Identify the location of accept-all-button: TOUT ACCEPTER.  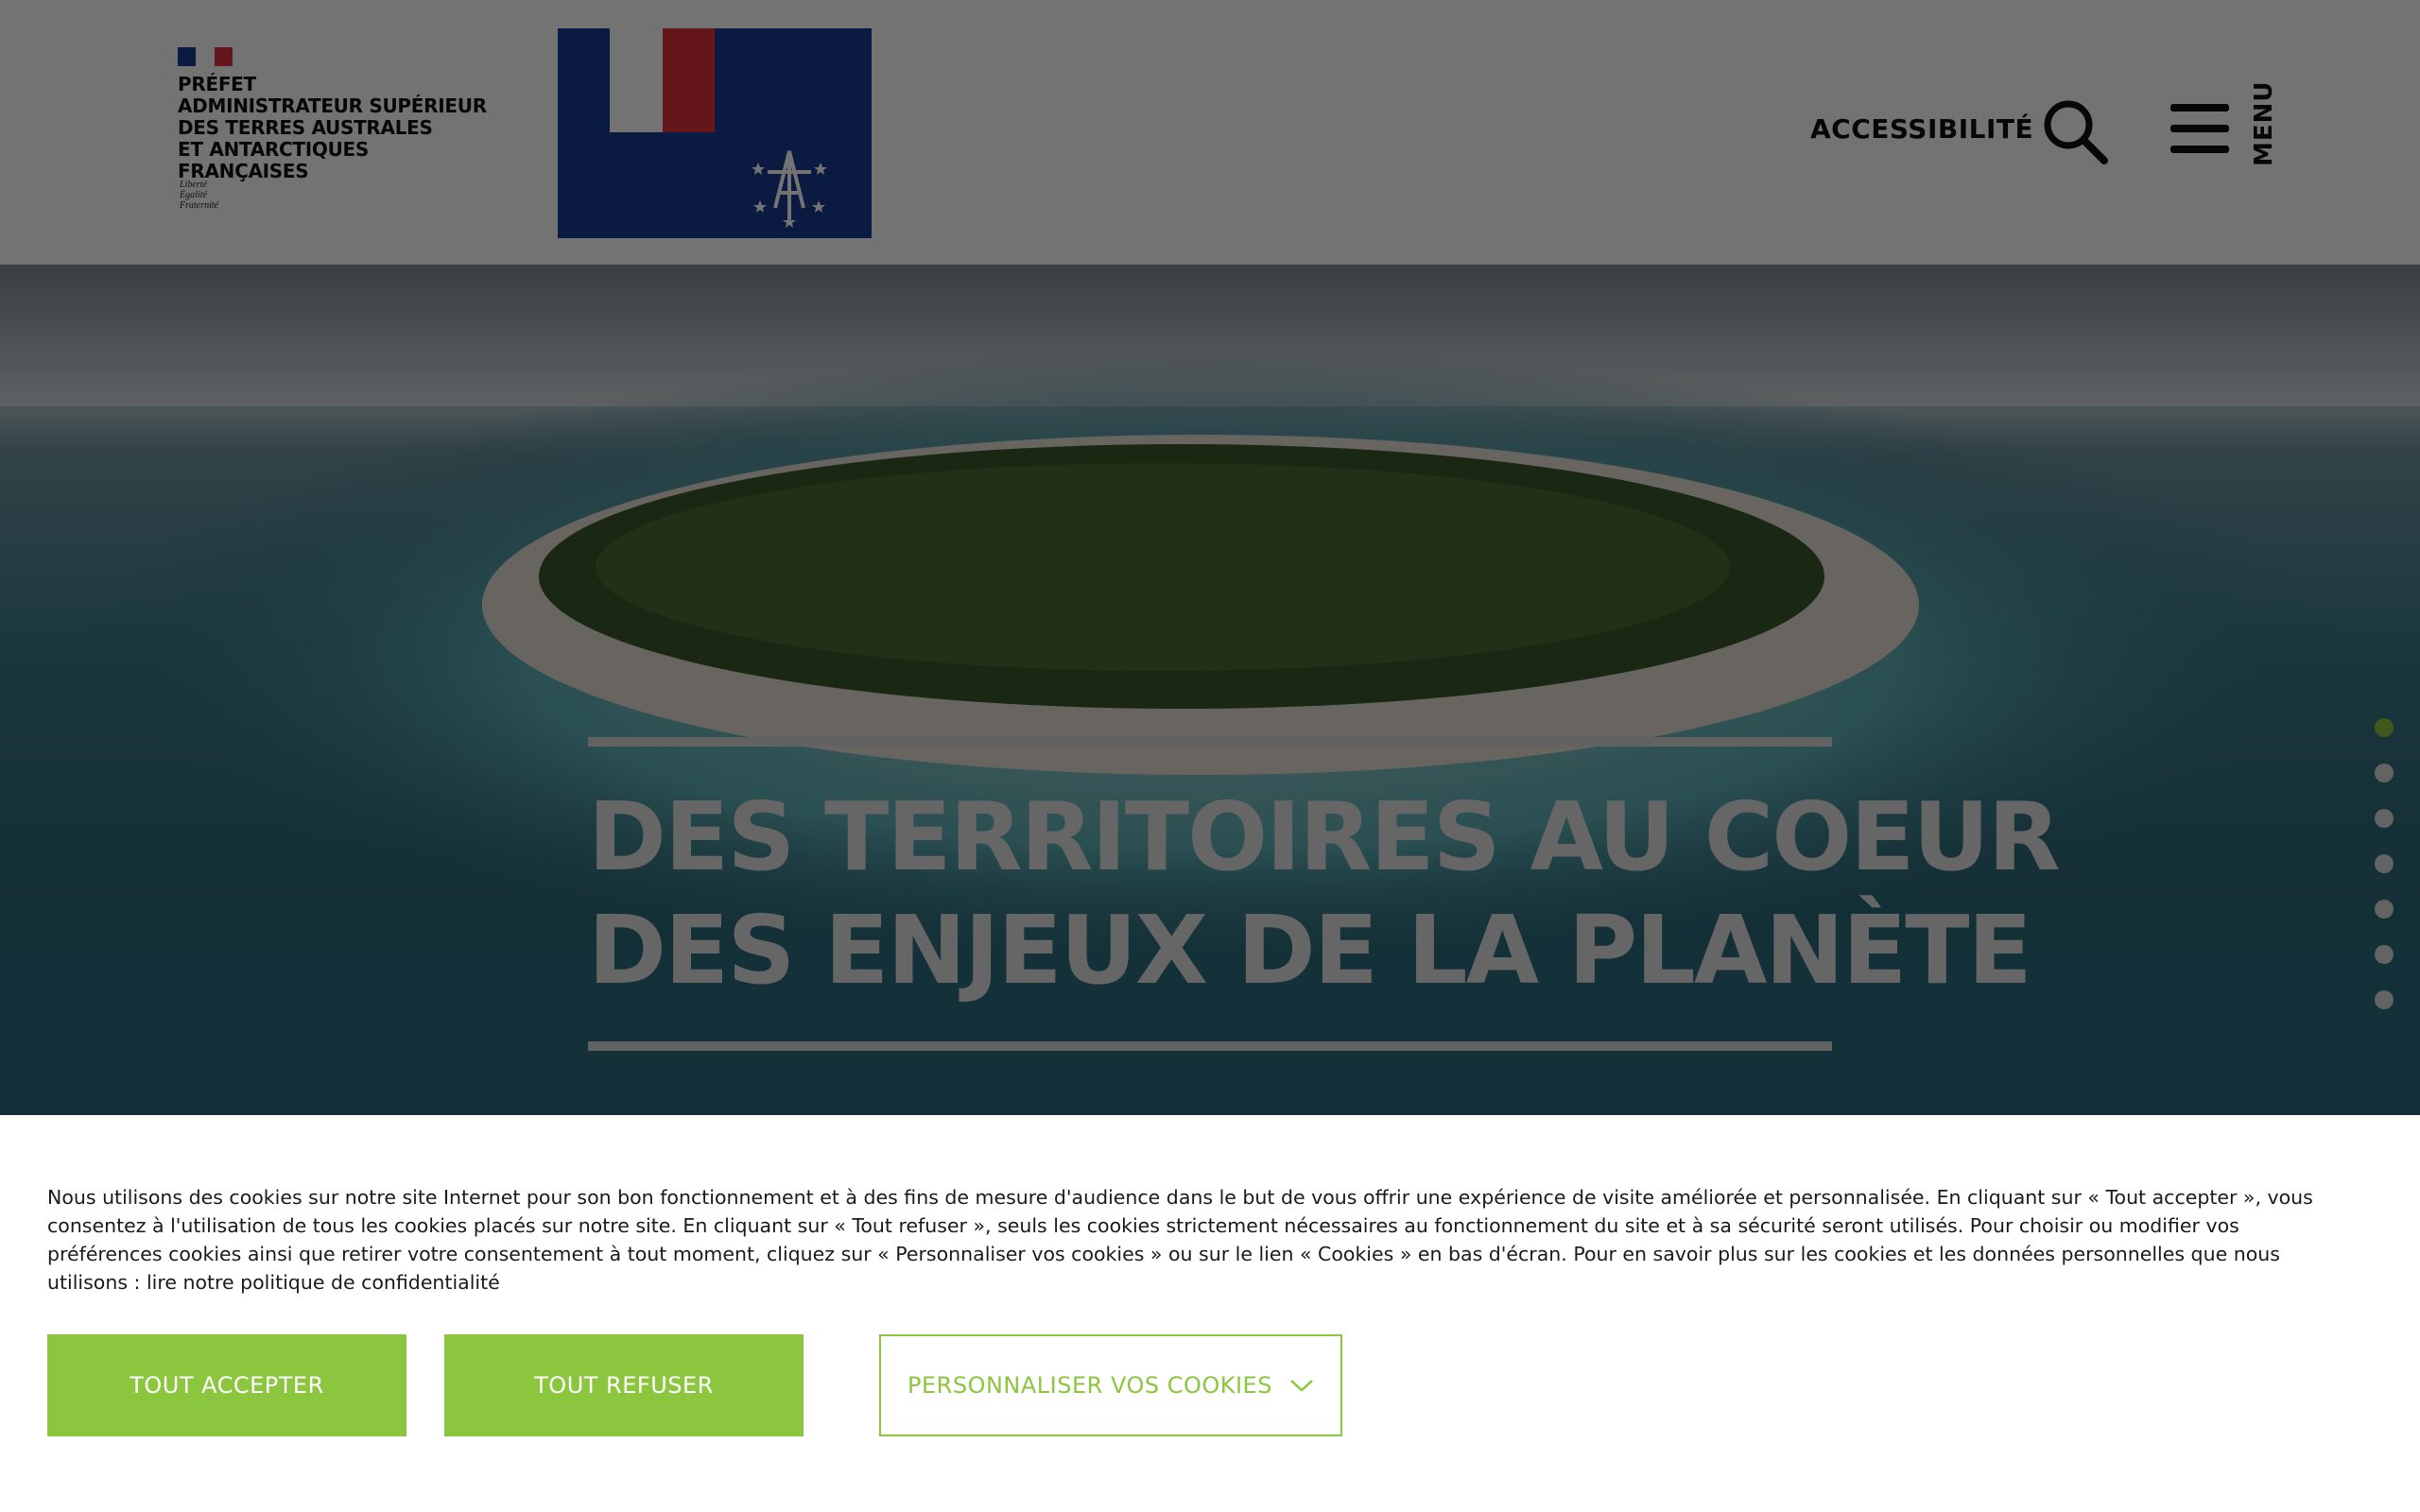
(226, 1385).